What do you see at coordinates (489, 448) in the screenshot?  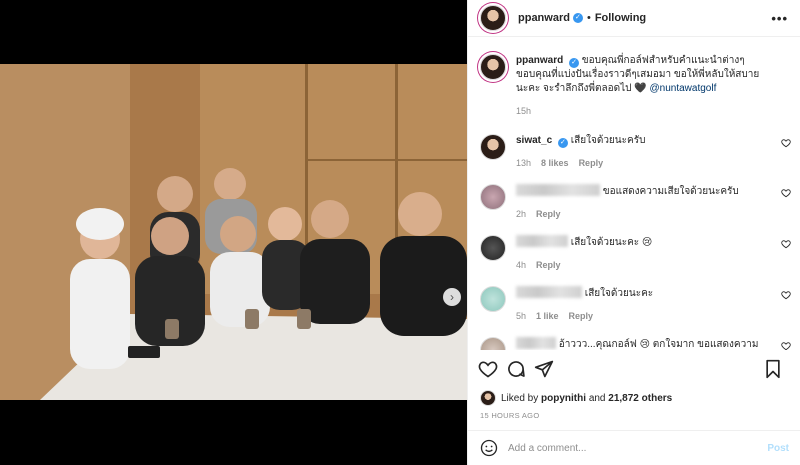 I see `smiley-icon` at bounding box center [489, 448].